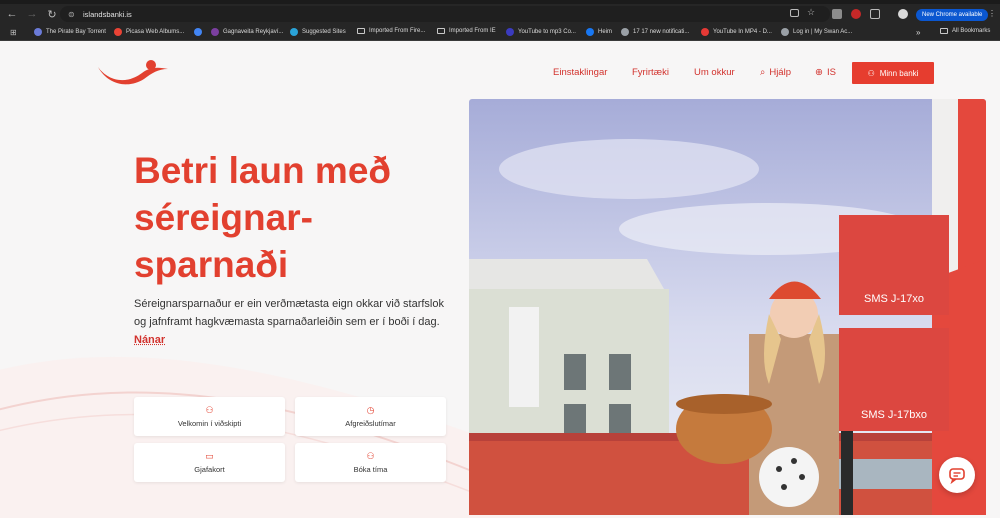 This screenshot has height=518, width=1000. Describe the element at coordinates (466, 31) in the screenshot. I see `bookmark-folder: Imported From IE` at that location.